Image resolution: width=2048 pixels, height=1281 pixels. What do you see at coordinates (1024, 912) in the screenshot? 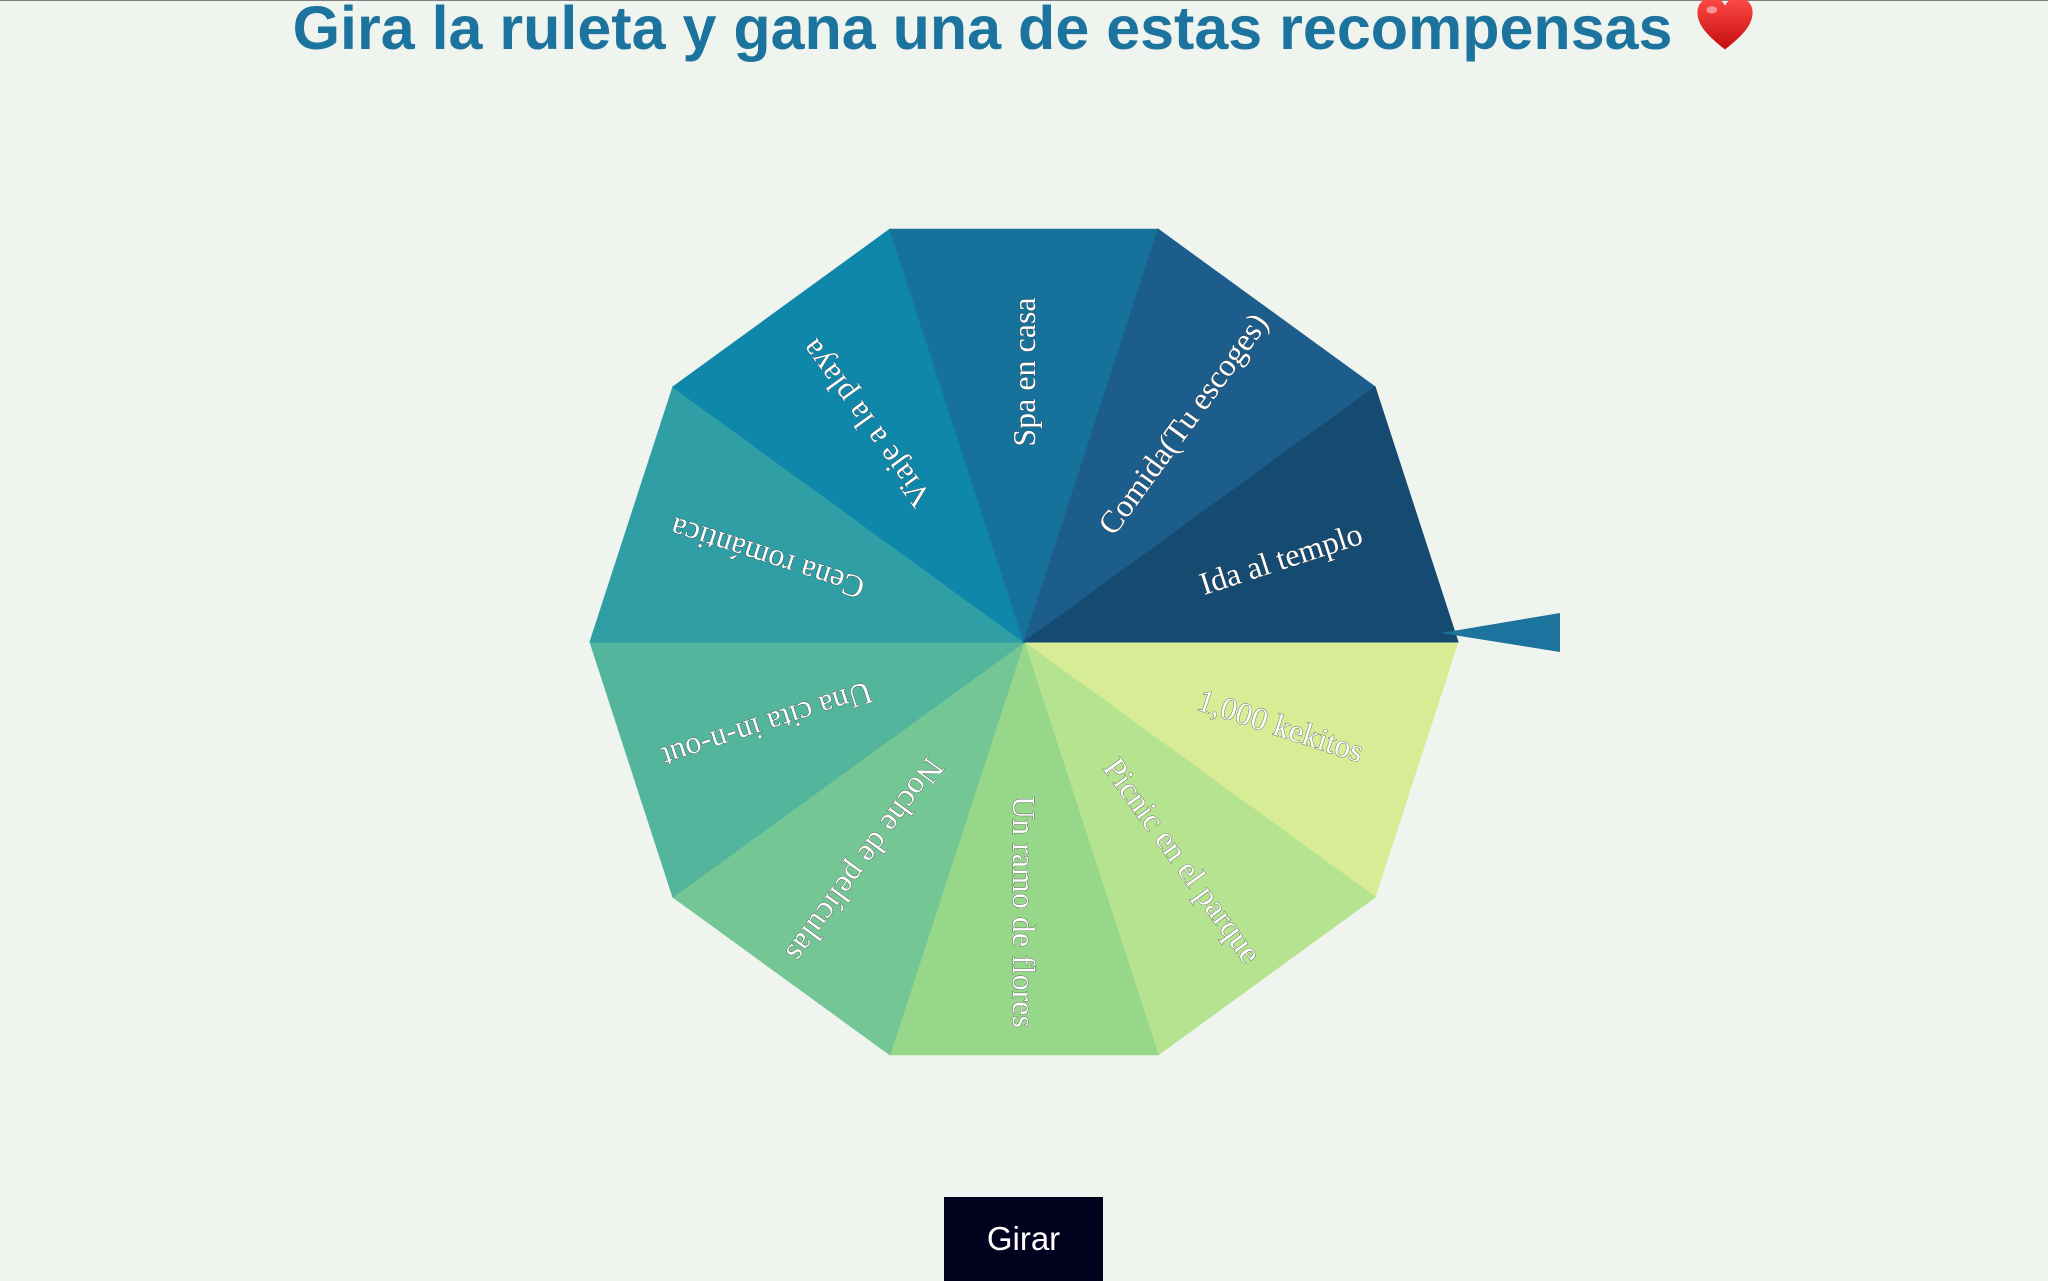
I see `wheel-segment-label: Un ramo de flores` at bounding box center [1024, 912].